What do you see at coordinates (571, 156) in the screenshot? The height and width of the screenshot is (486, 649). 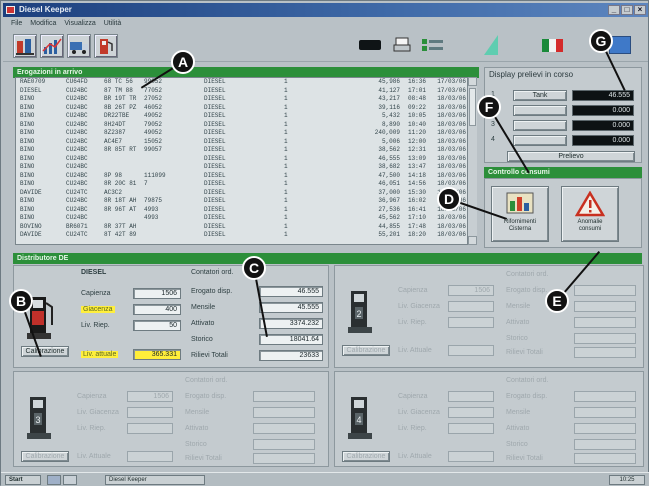 I see `prelievo-button: Prelievo` at bounding box center [571, 156].